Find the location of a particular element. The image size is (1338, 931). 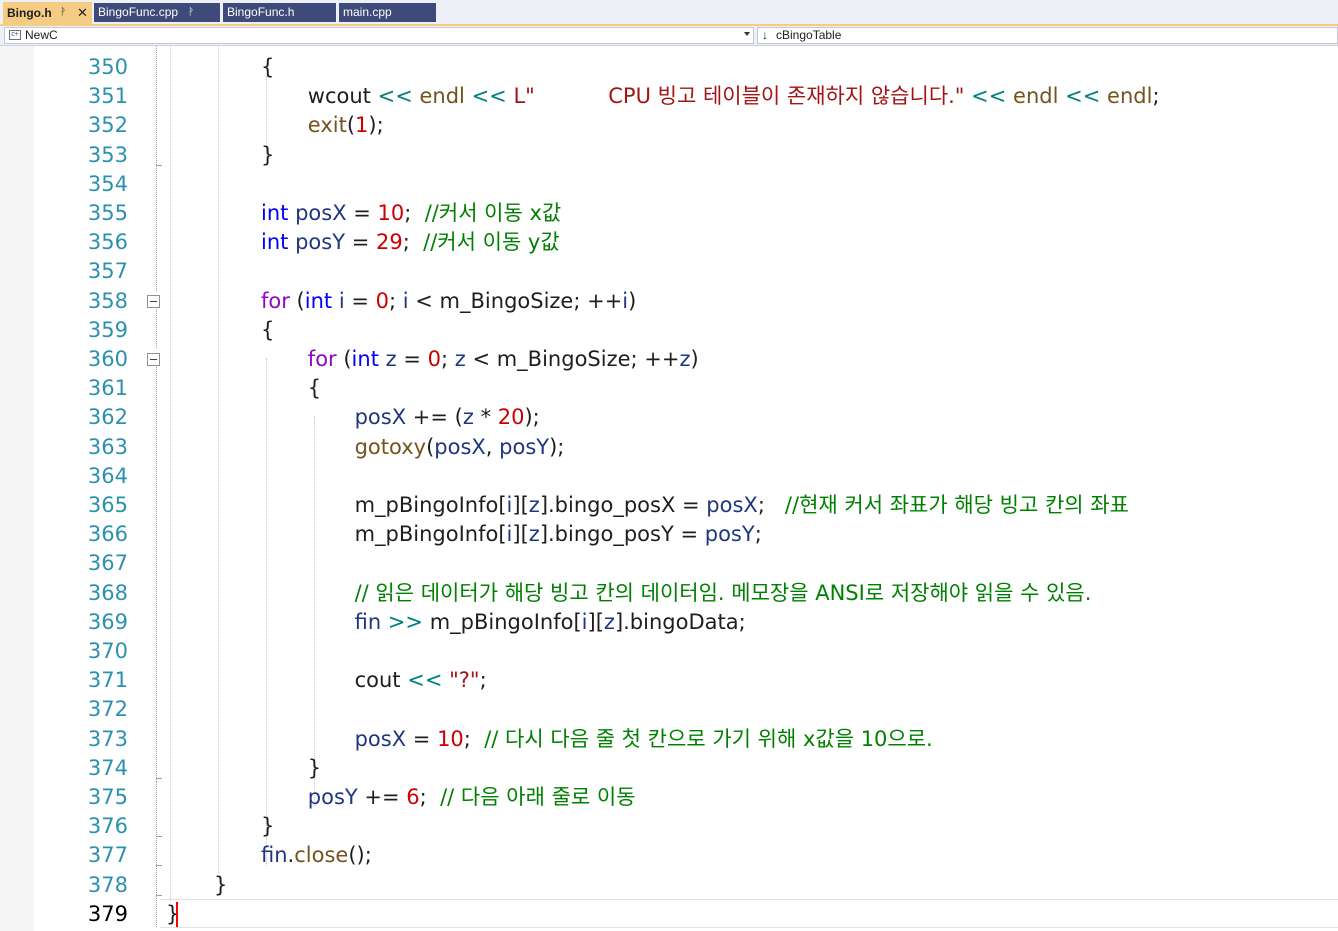

tab-bingofunc-h: BingoFunc.h is located at coordinates (279, 12).